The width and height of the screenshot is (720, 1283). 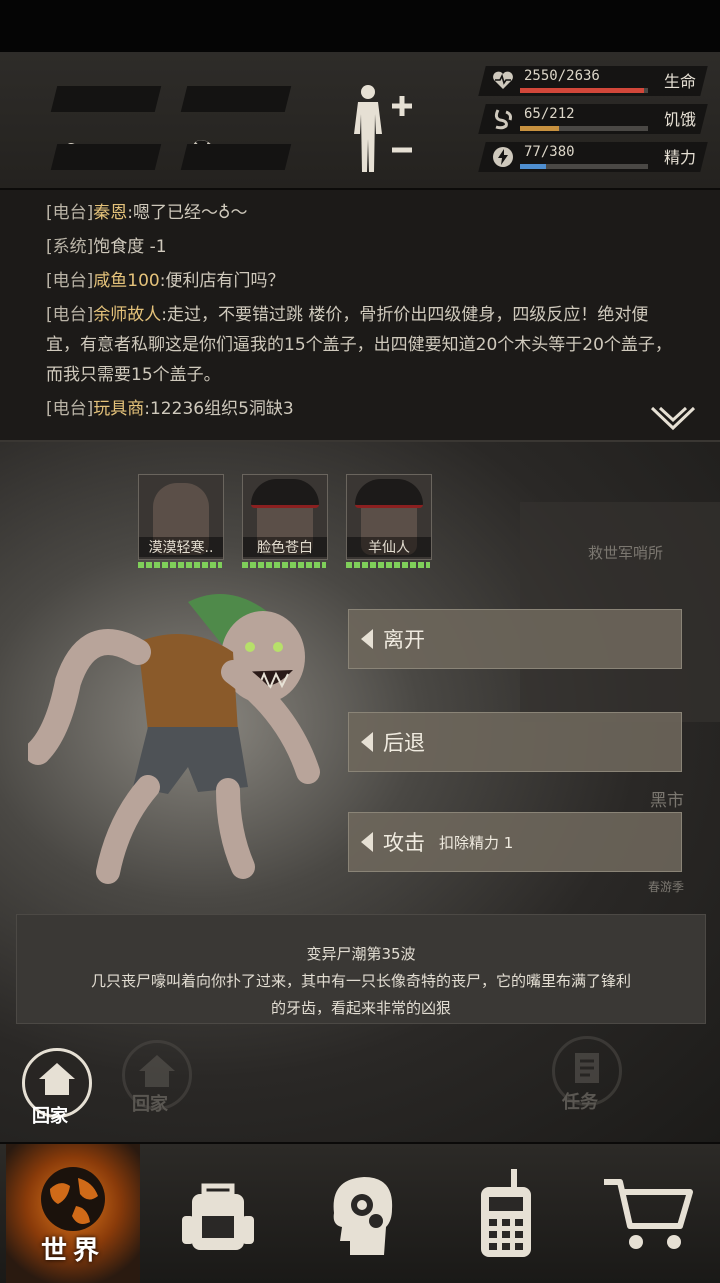 I want to click on party-hp-bar, so click(x=388, y=565).